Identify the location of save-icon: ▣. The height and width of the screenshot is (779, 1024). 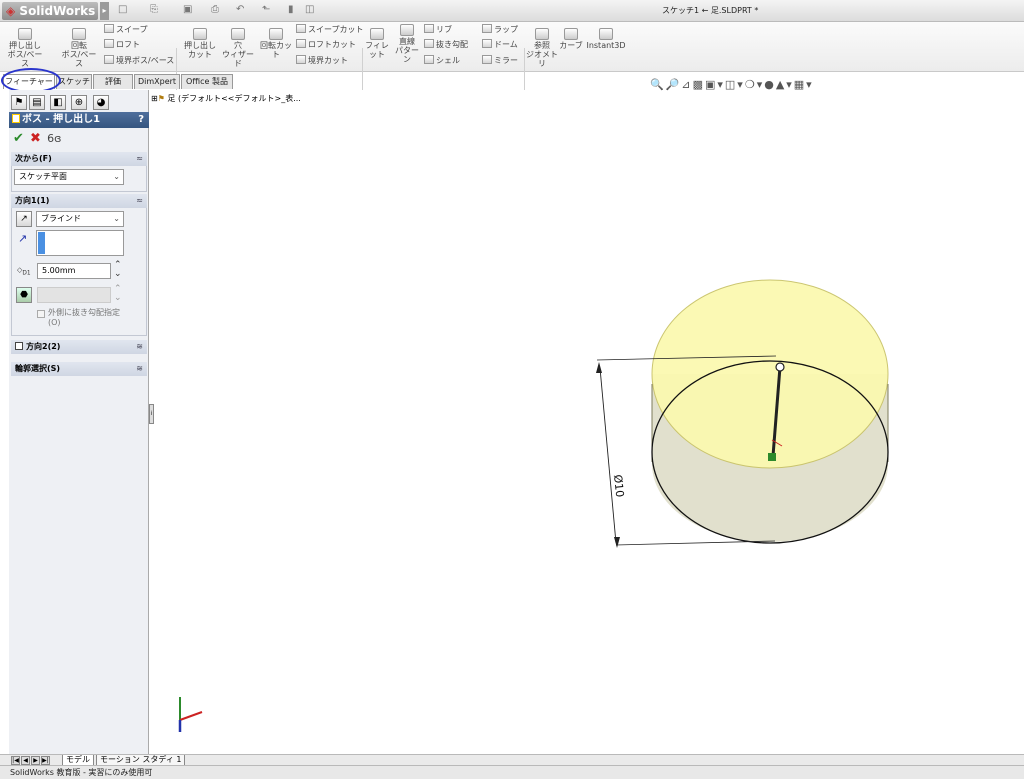
(187, 9).